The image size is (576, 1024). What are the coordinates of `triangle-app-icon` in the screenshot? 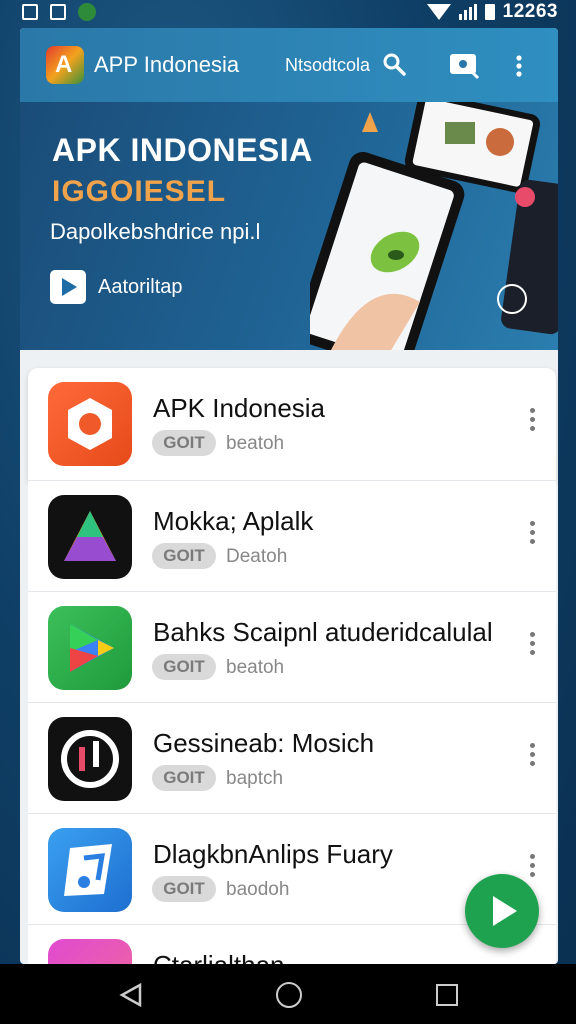 It's located at (90, 537).